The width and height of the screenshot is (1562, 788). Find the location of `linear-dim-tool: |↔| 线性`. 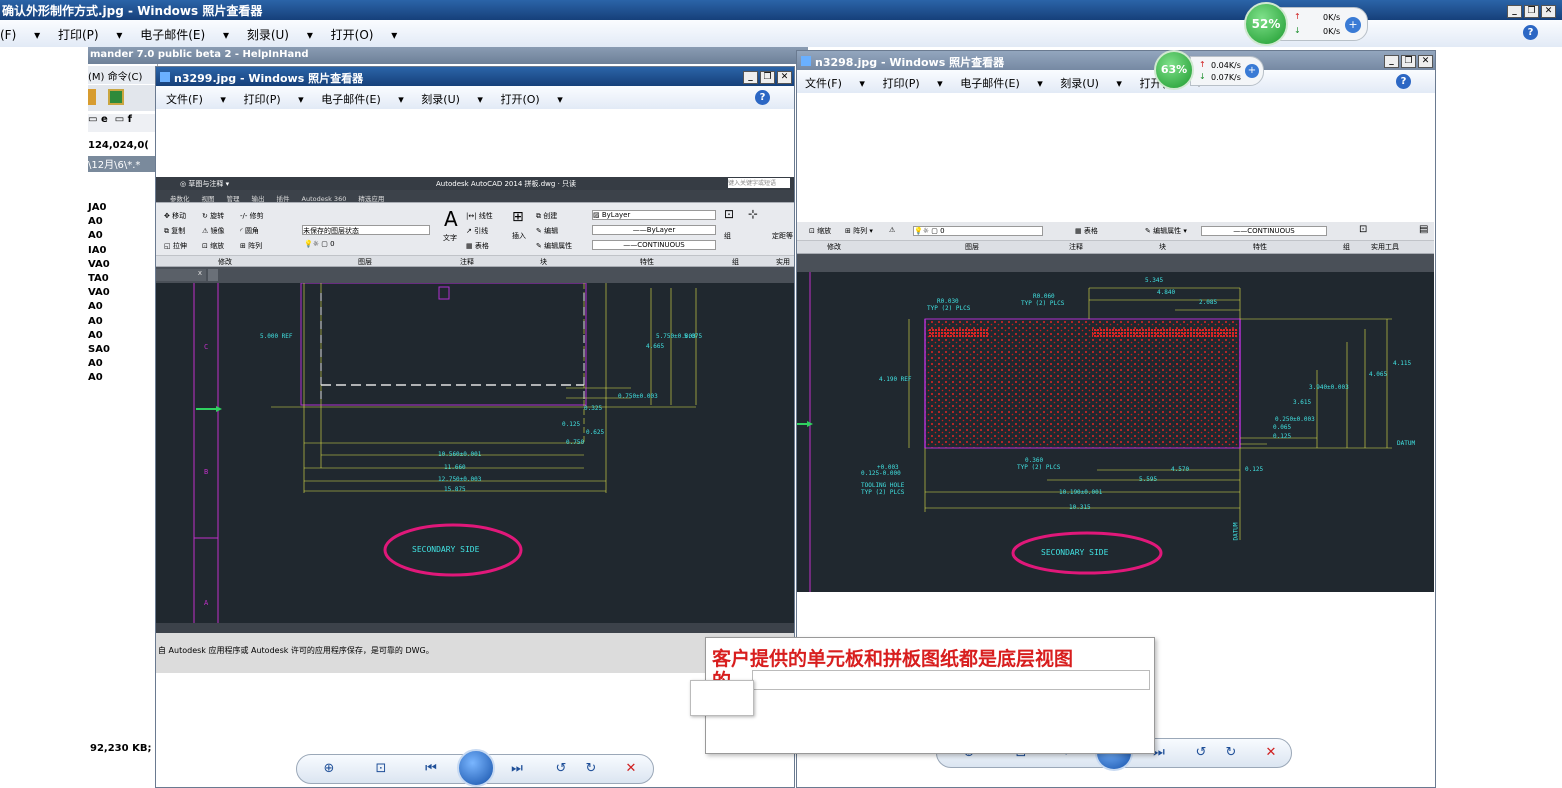

linear-dim-tool: |↔| 线性 is located at coordinates (479, 216).